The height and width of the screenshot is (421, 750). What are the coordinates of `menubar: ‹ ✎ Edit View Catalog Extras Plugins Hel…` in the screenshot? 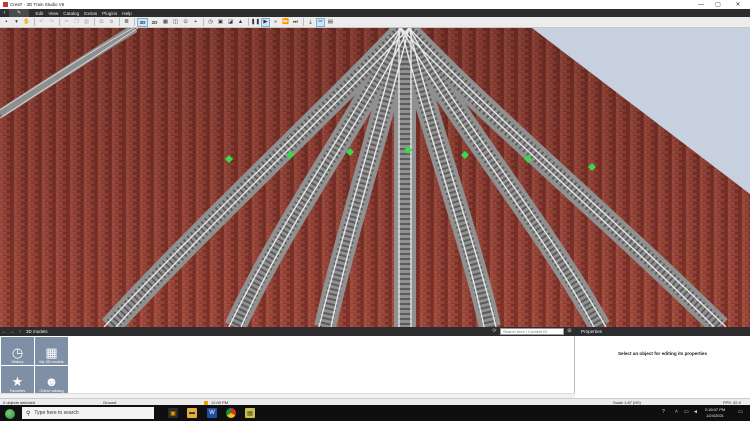 It's located at (375, 13).